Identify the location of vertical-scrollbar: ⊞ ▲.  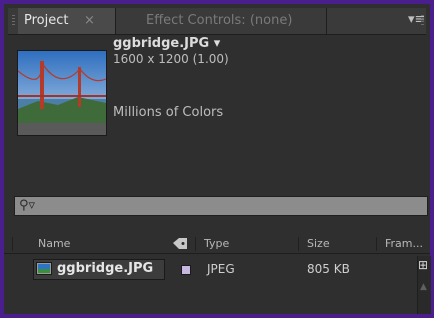
(424, 285).